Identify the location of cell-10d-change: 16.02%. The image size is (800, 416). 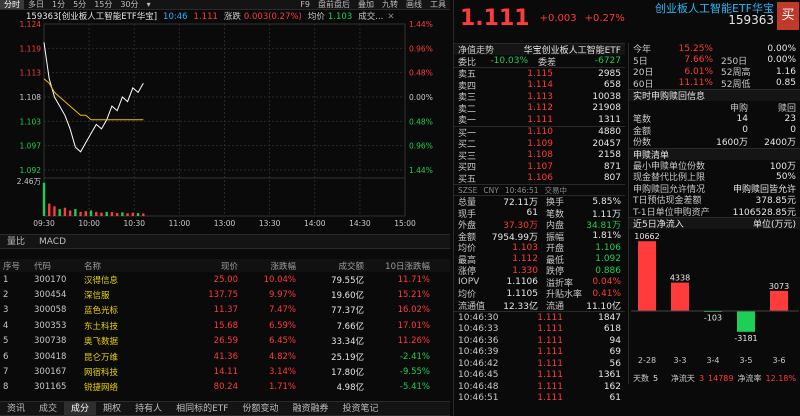
(413, 310).